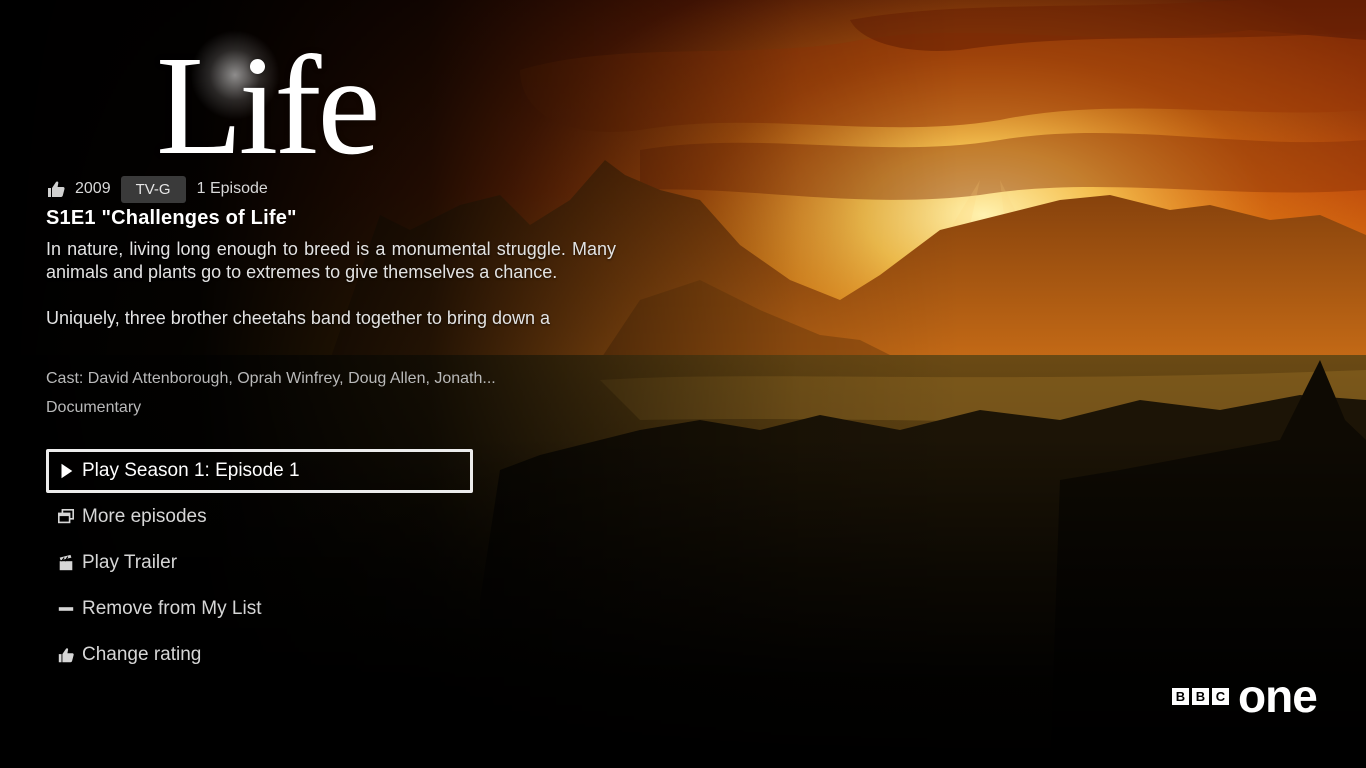 This screenshot has height=768, width=1366. I want to click on remove-from-list-label: Remove from My List, so click(172, 608).